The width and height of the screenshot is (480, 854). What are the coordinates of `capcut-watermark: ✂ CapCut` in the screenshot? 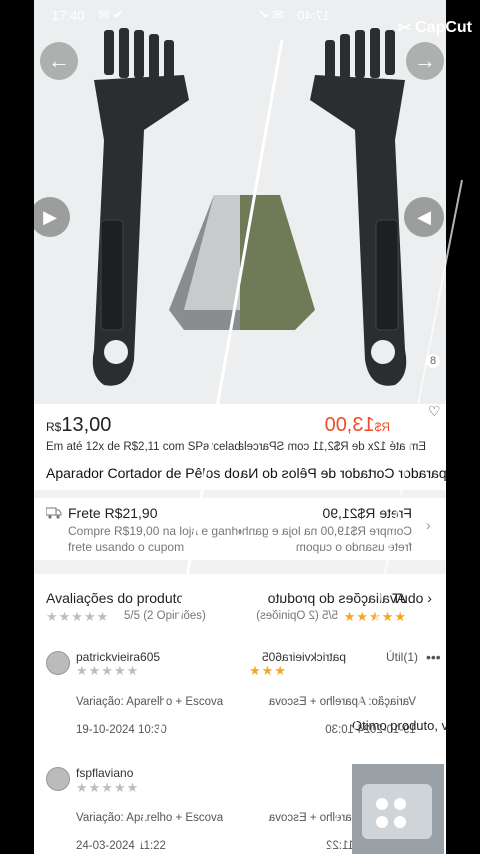 It's located at (434, 28).